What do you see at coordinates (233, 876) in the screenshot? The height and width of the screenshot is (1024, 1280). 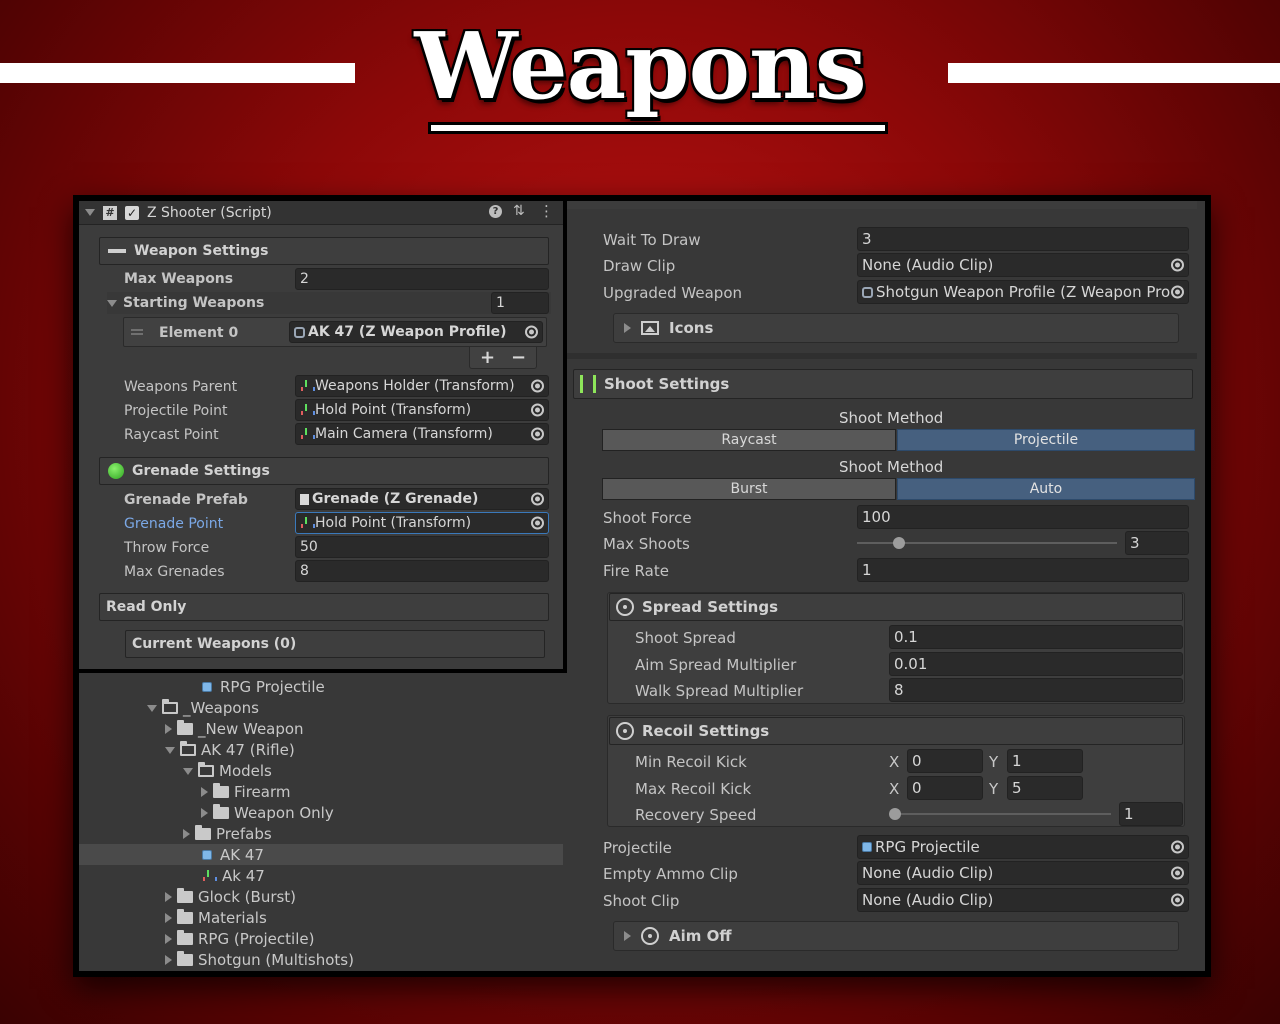 I see `tree-item-ak47-profile: Ak 47` at bounding box center [233, 876].